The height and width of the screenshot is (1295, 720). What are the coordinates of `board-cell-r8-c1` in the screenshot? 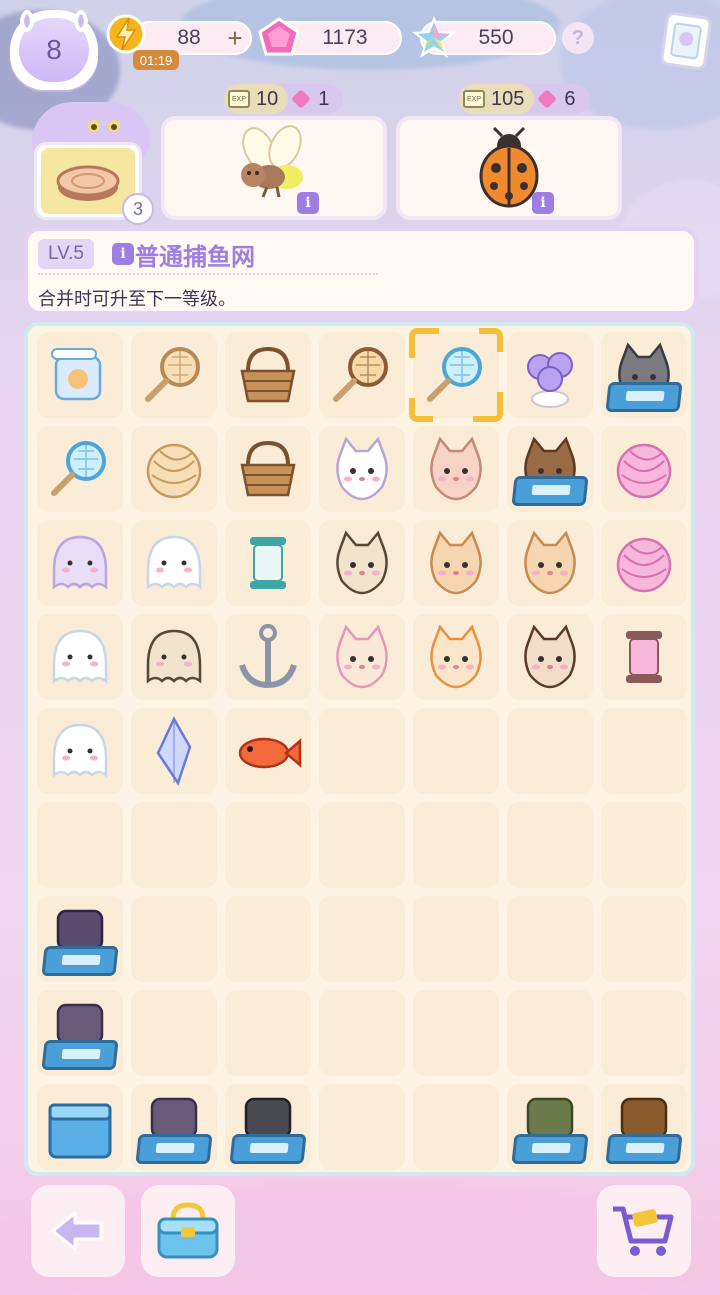 It's located at (174, 1127).